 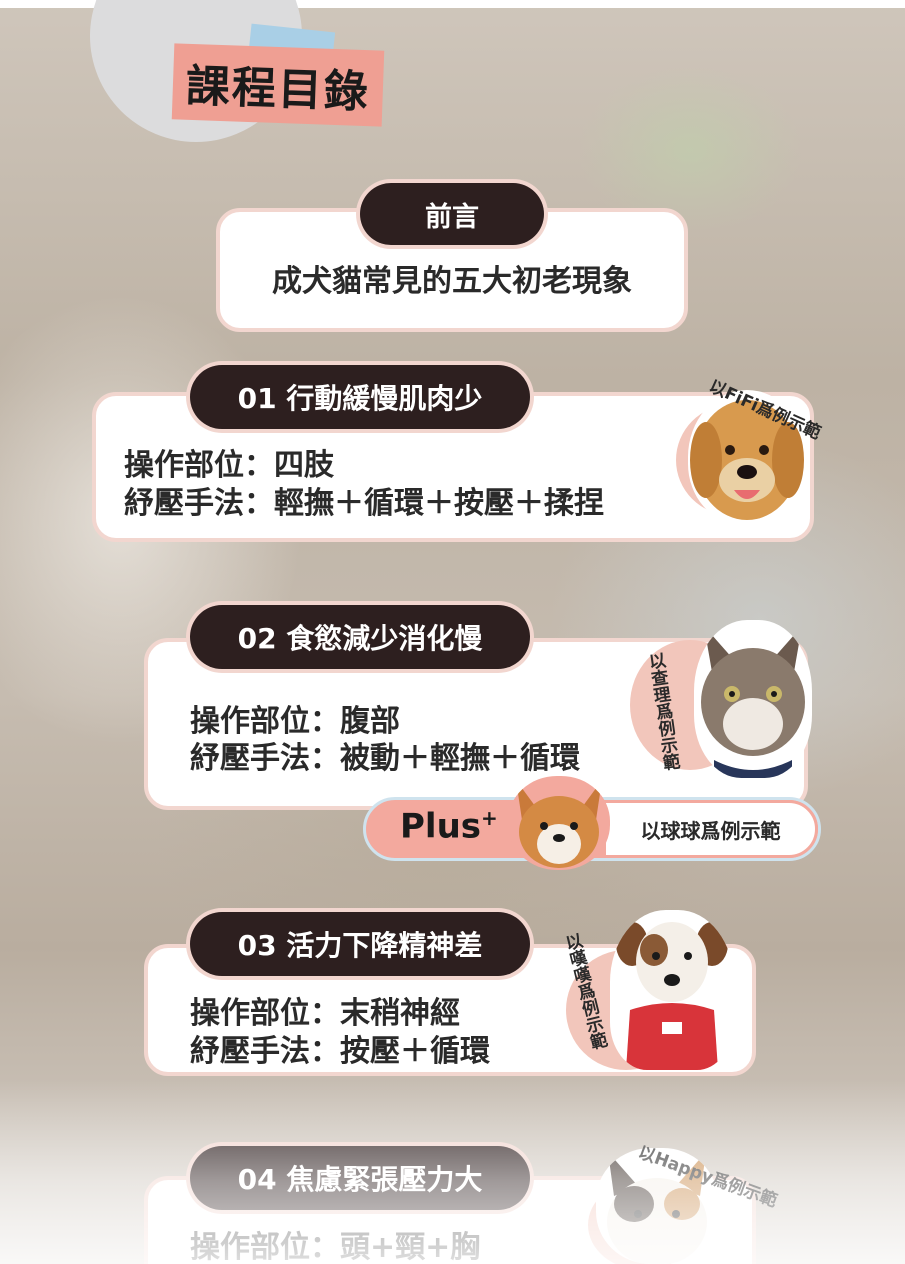 I want to click on section-02-tag: 02 食慾減少消化慢, so click(x=360, y=637).